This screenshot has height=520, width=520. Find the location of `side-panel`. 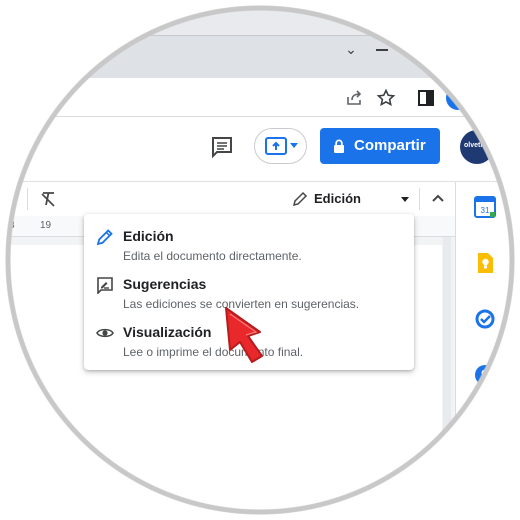

side-panel is located at coordinates (487, 351).